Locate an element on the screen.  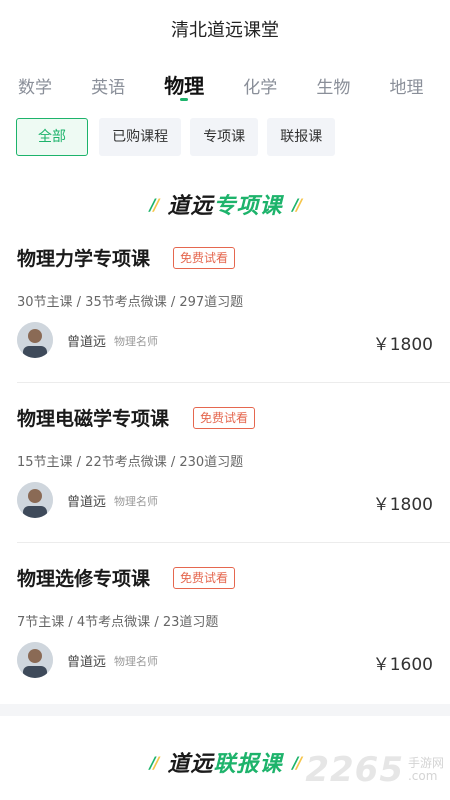
page-title: 清北道远课堂 is located at coordinates (225, 30).